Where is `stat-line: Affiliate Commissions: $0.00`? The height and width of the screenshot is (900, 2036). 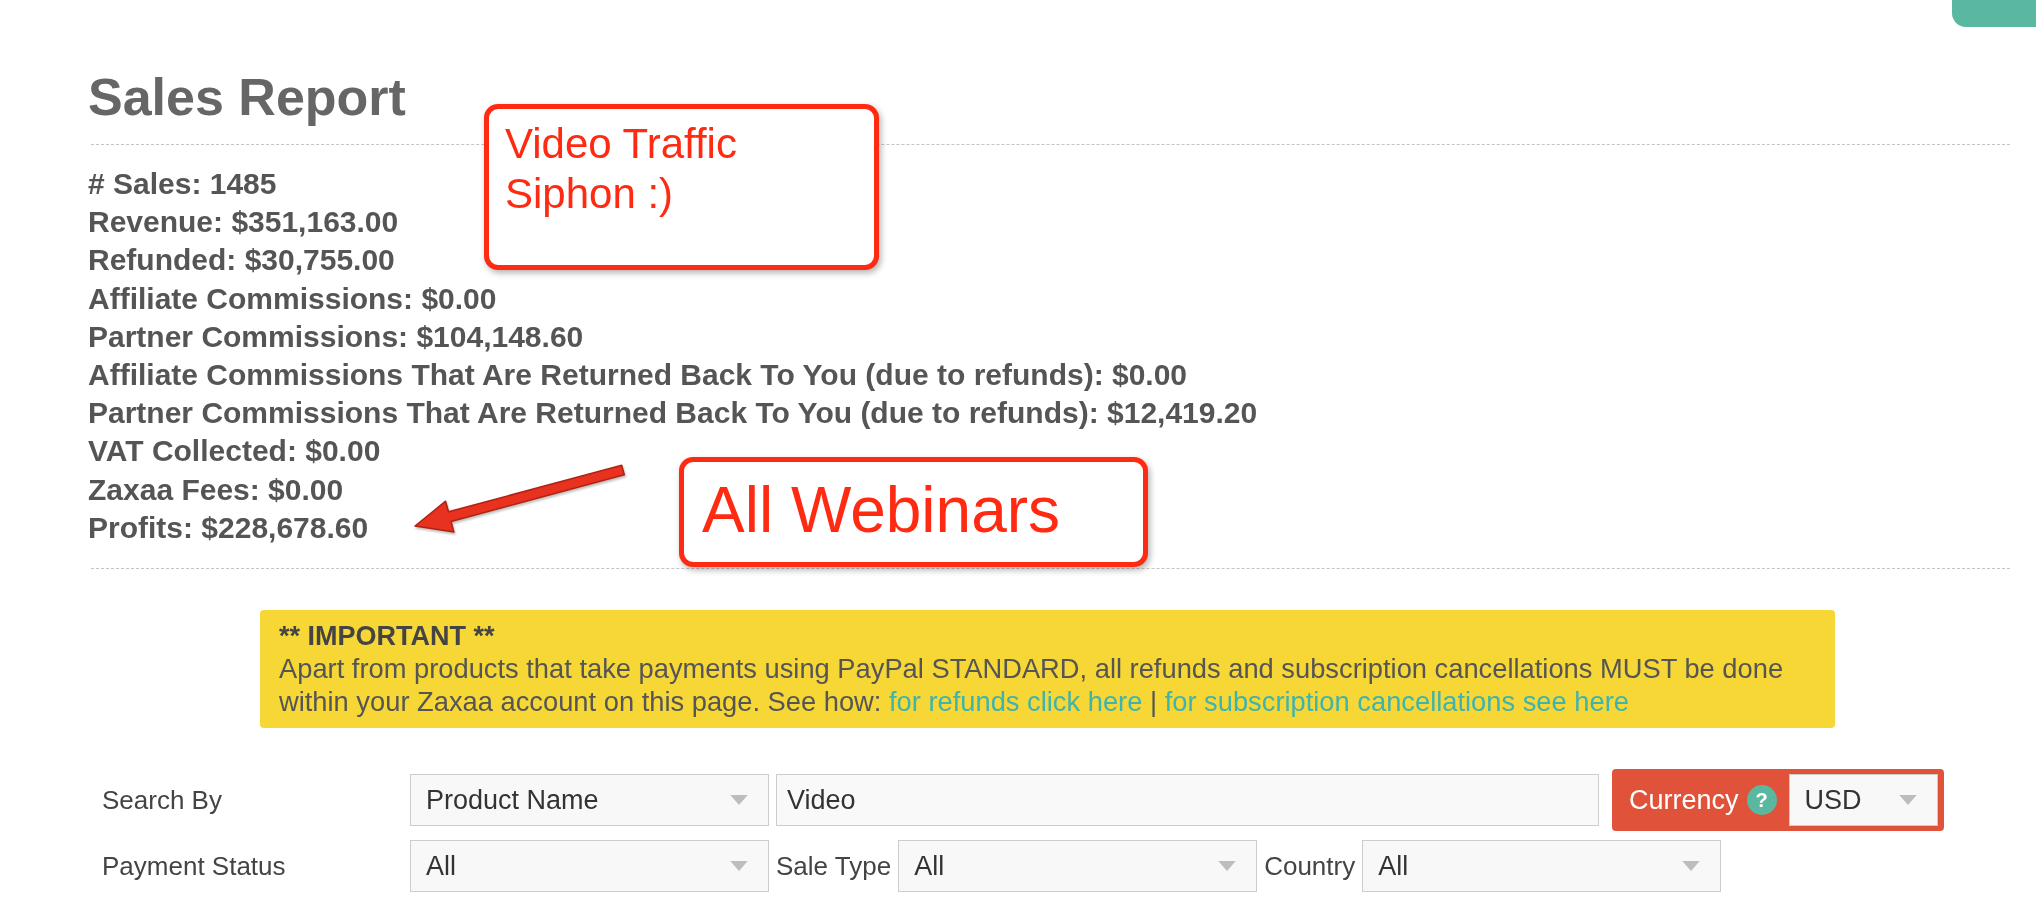
stat-line: Affiliate Commissions: $0.00 is located at coordinates (292, 298).